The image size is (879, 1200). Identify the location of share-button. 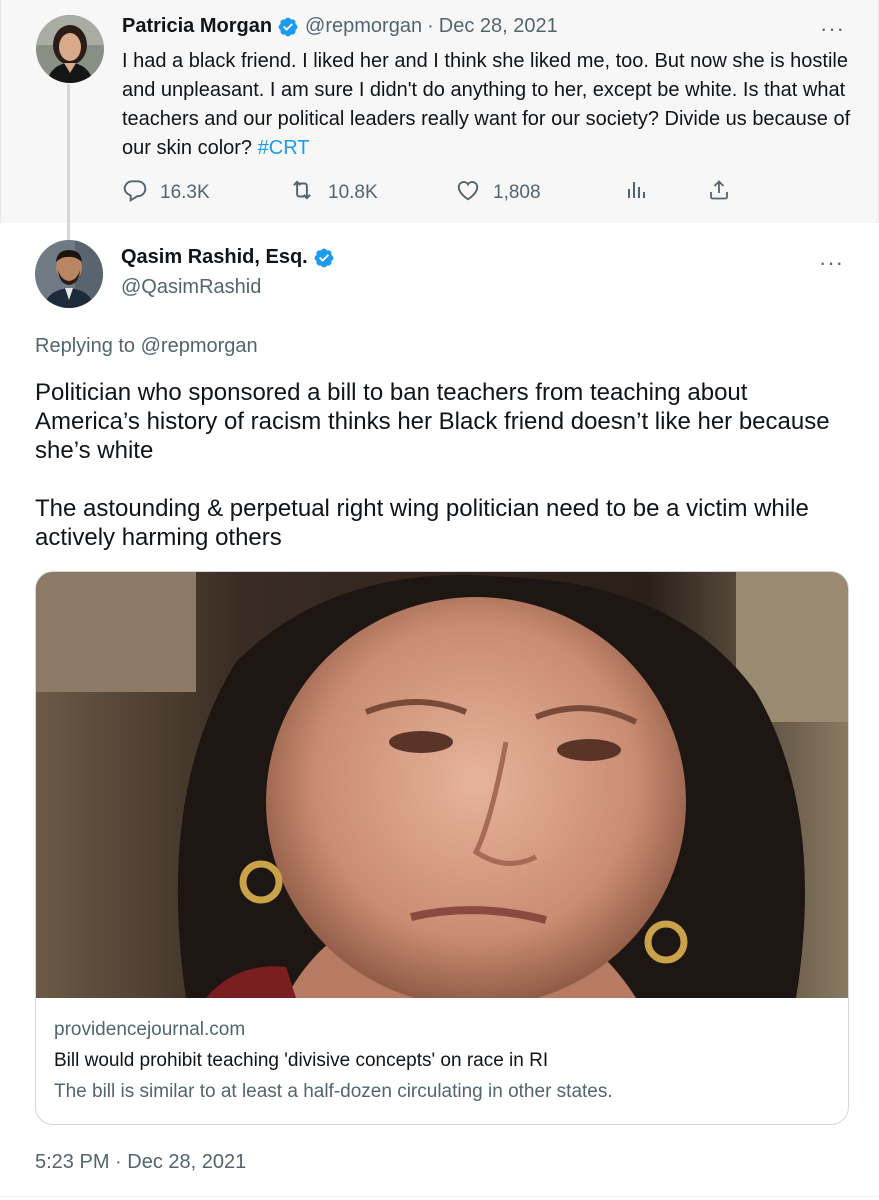
(725, 193).